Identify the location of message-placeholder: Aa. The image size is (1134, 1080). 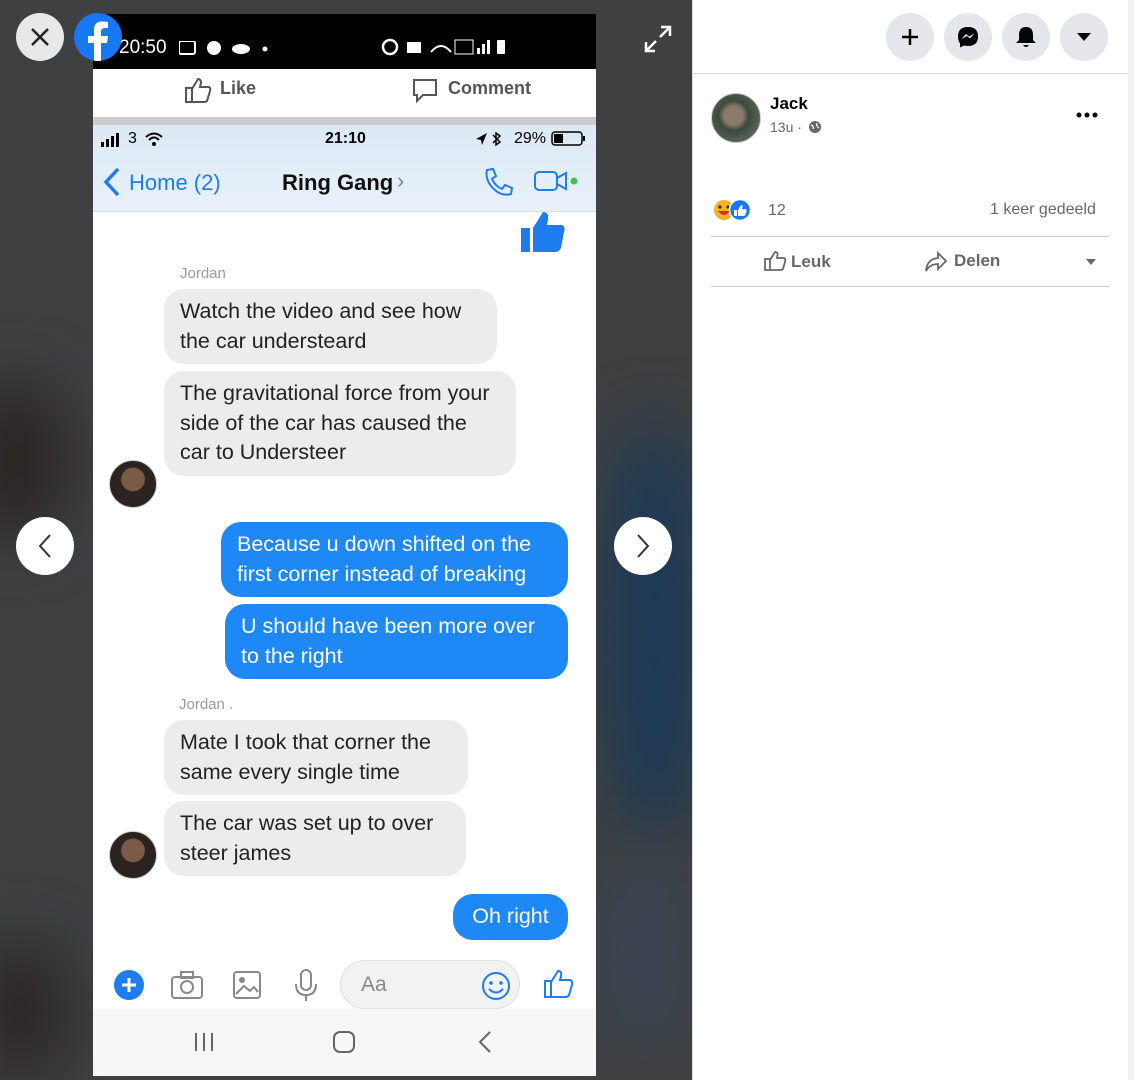
(374, 984).